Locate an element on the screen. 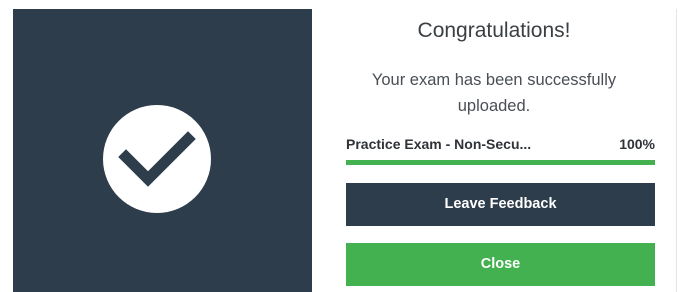  progress-bar is located at coordinates (500, 162).